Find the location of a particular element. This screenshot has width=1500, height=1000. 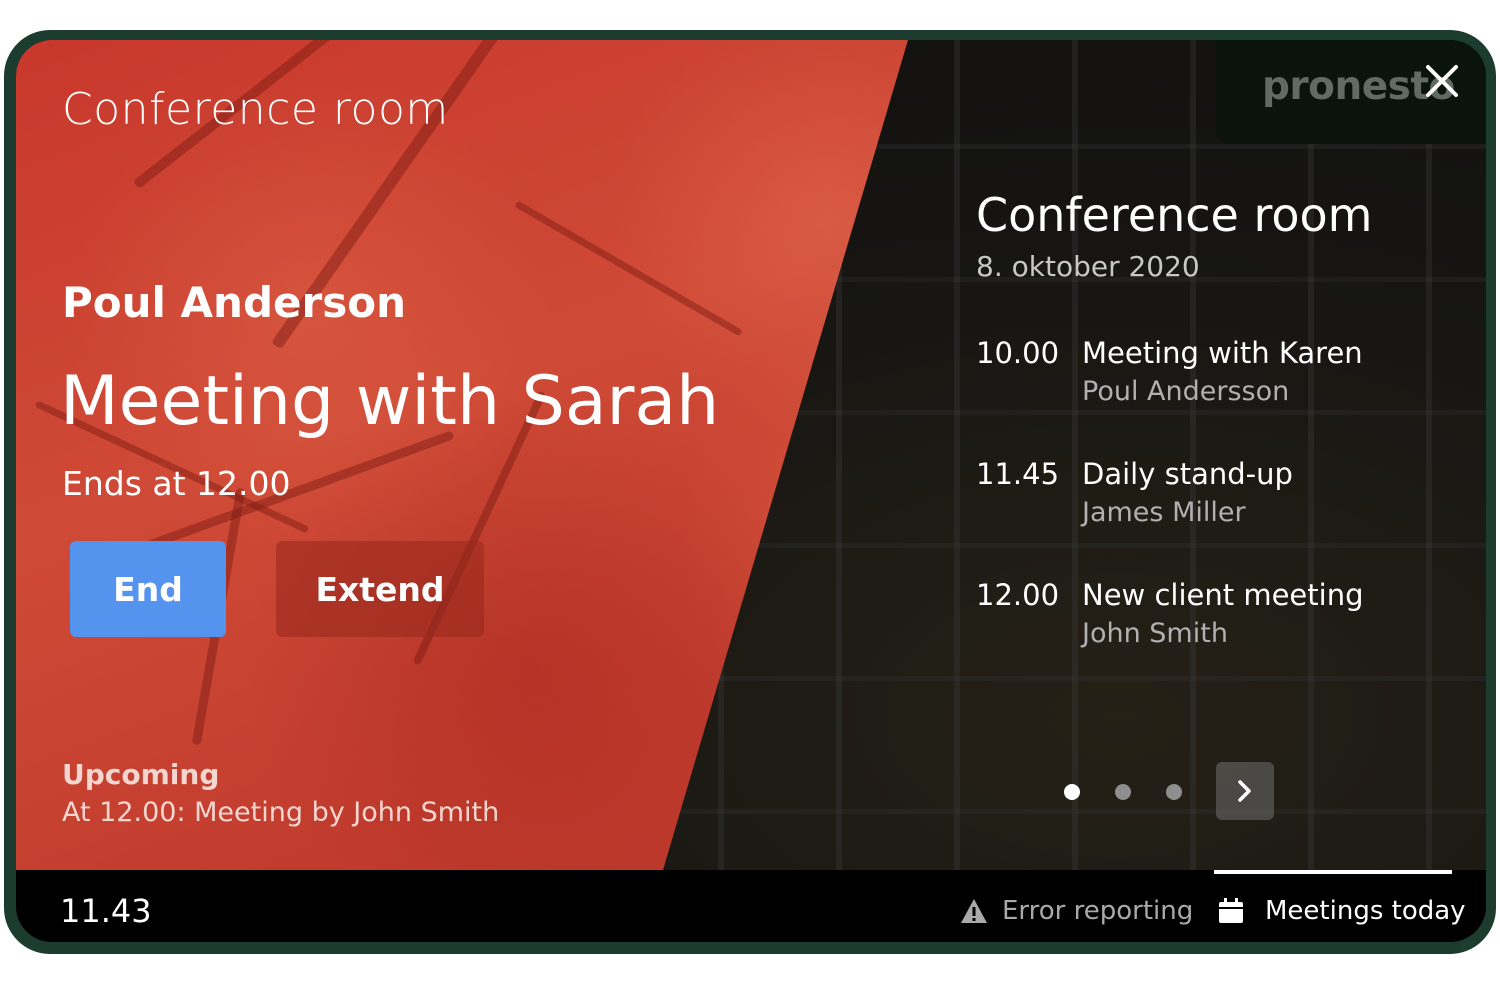

schedule-title: Daily stand-up is located at coordinates (1187, 474).